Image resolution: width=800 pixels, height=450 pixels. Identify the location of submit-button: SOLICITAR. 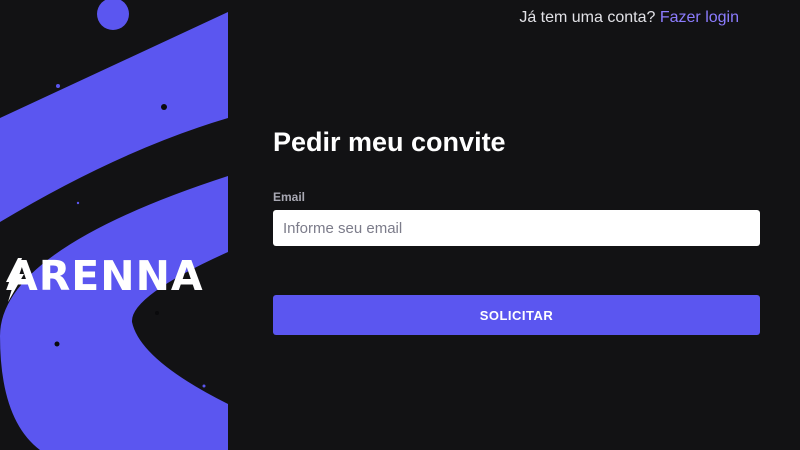
(516, 315).